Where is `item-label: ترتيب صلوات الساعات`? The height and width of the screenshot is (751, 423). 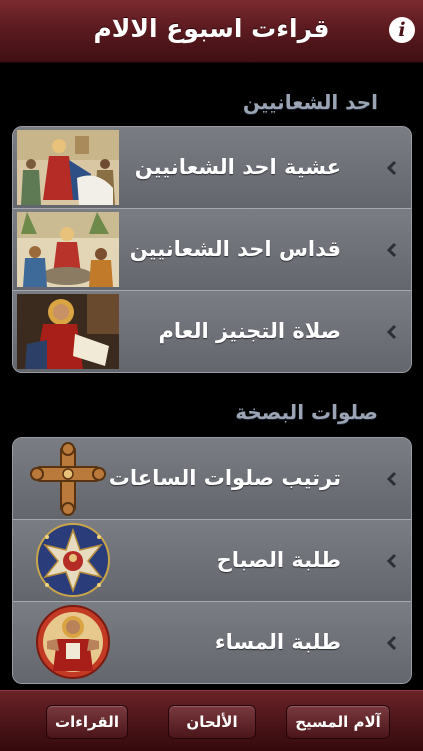
item-label: ترتيب صلوات الساعات is located at coordinates (224, 478).